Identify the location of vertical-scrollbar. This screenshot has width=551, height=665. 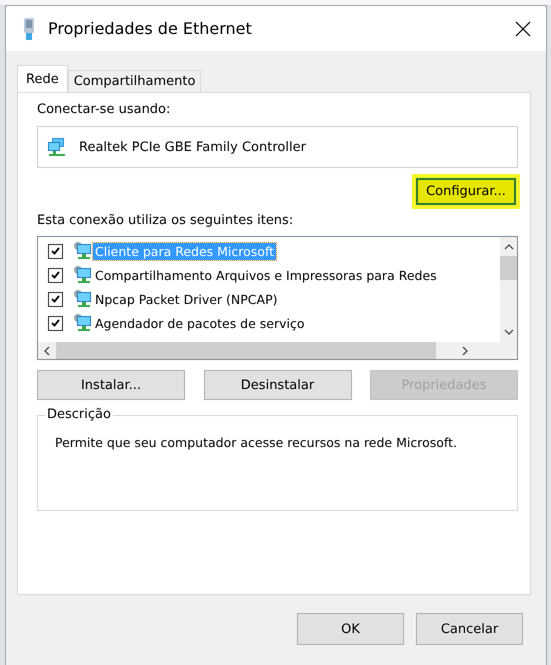
(508, 289).